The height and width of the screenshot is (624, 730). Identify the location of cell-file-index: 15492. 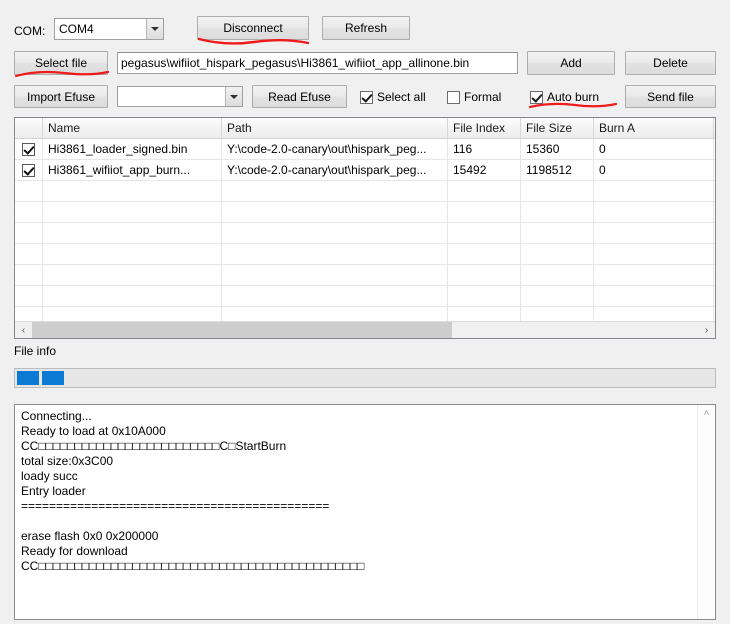
(484, 170).